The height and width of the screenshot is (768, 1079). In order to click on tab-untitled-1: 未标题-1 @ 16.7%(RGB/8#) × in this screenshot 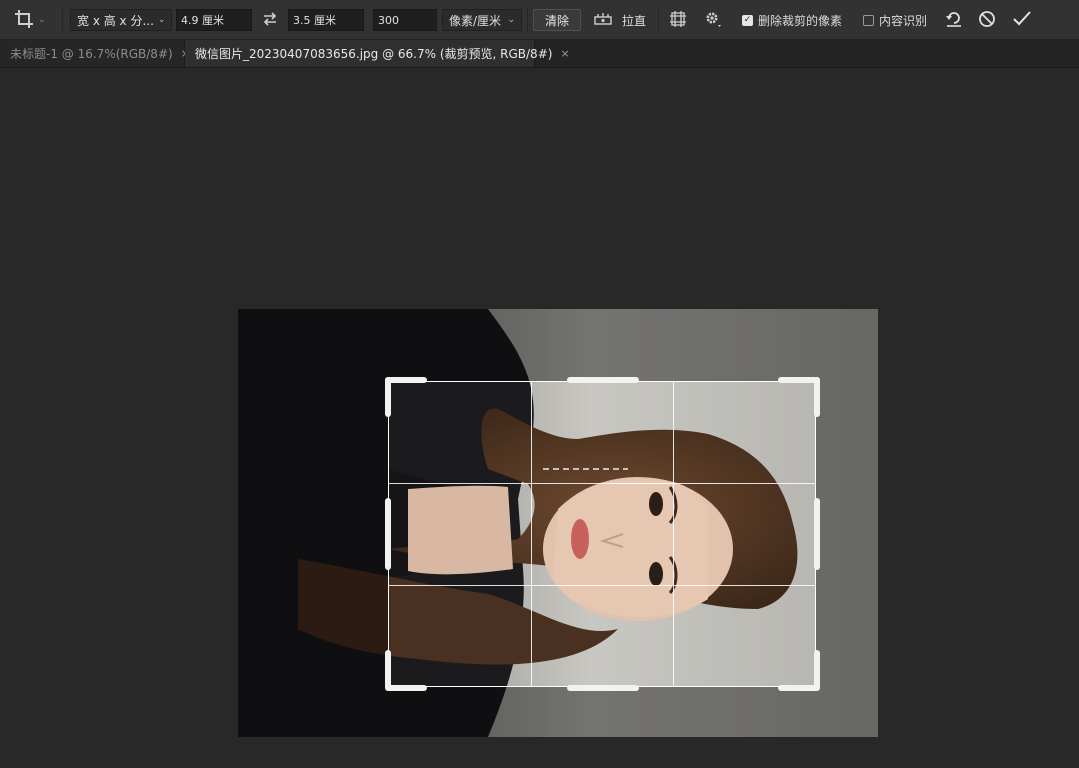, I will do `click(95, 53)`.